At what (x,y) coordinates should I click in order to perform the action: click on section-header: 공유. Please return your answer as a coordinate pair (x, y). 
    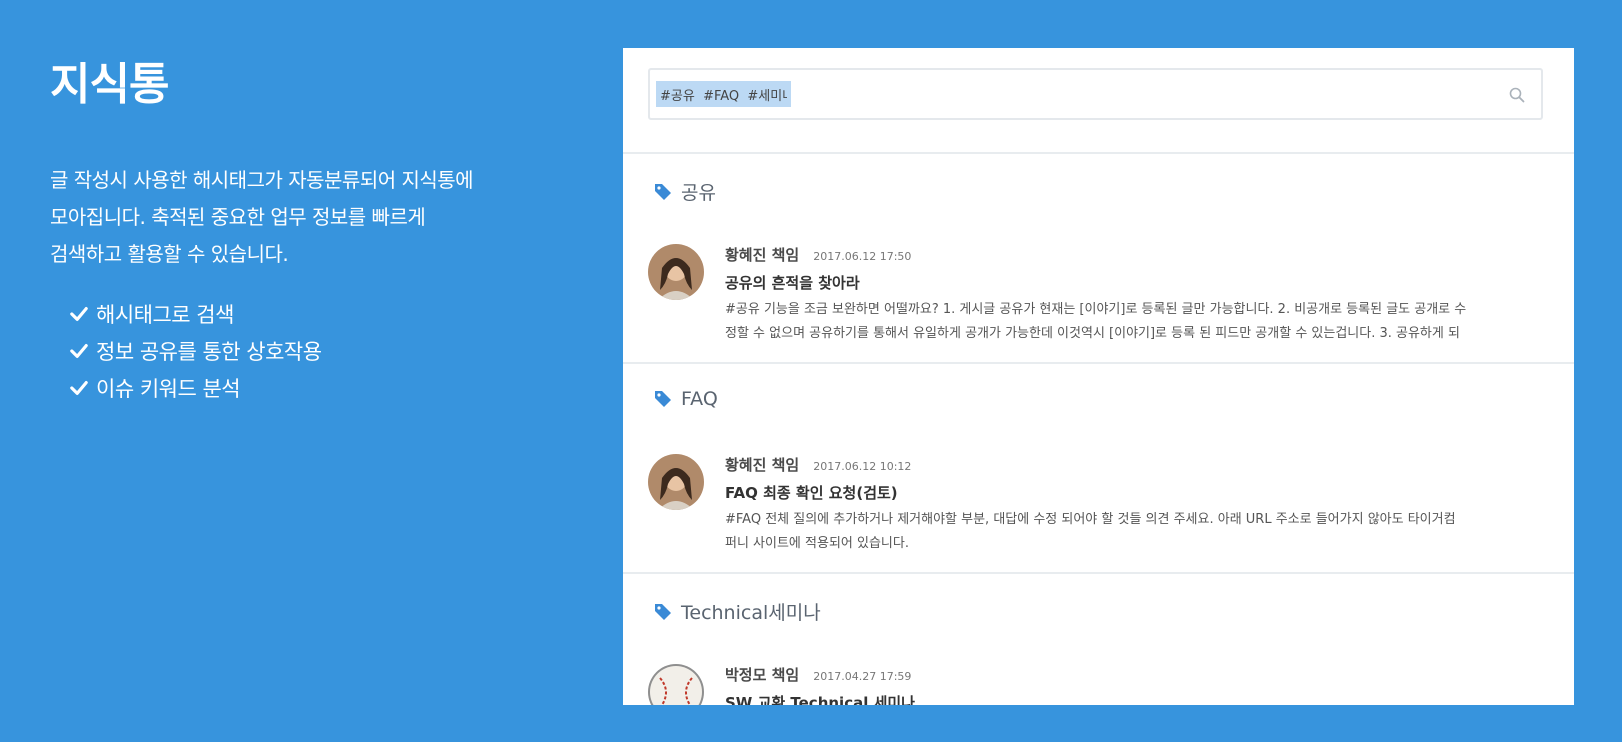
    Looking at the image, I should click on (684, 191).